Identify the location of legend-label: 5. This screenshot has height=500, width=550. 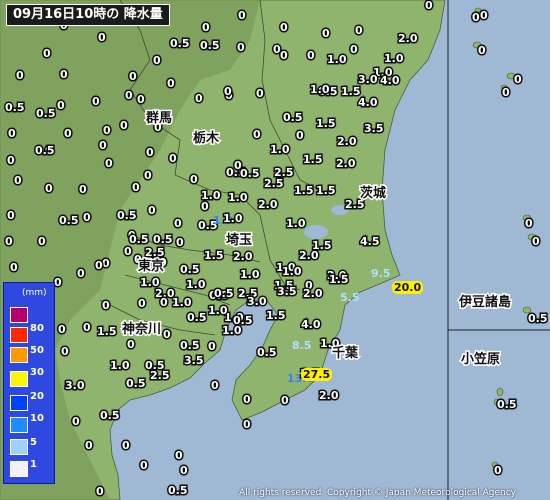
(33, 442).